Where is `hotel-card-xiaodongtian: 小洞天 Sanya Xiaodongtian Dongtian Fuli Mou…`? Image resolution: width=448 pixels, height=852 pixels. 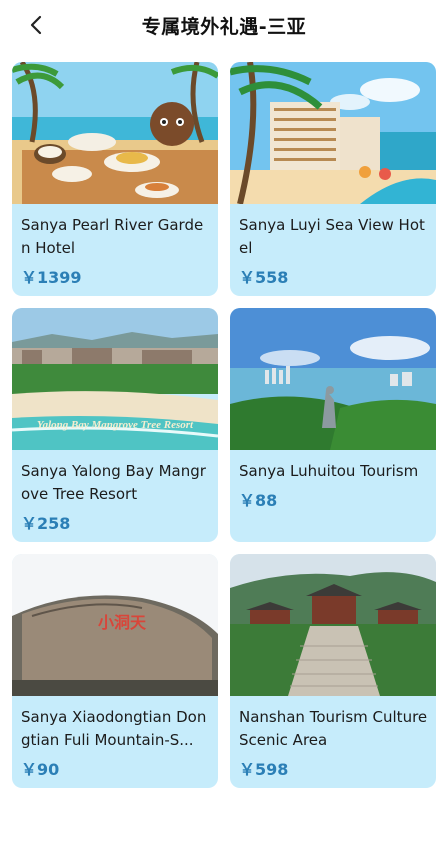 hotel-card-xiaodongtian: 小洞天 Sanya Xiaodongtian Dongtian Fuli Mou… is located at coordinates (115, 671).